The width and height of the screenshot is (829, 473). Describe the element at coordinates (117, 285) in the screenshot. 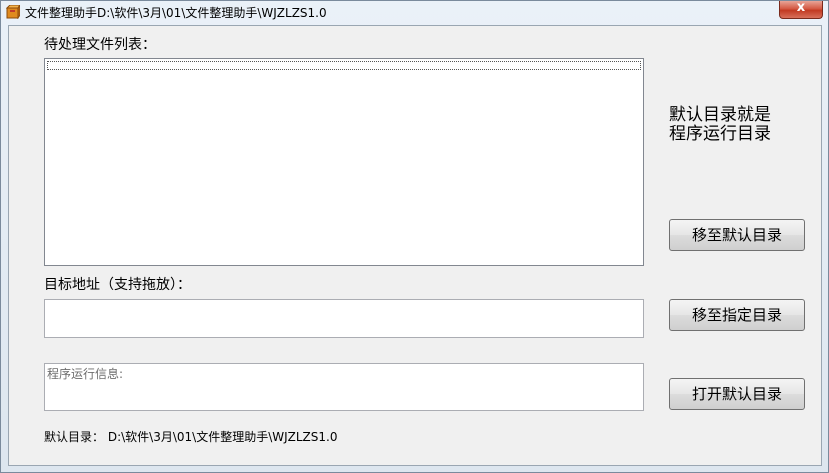

I see `target-address-label: 目标地址（支持拖放）：` at that location.